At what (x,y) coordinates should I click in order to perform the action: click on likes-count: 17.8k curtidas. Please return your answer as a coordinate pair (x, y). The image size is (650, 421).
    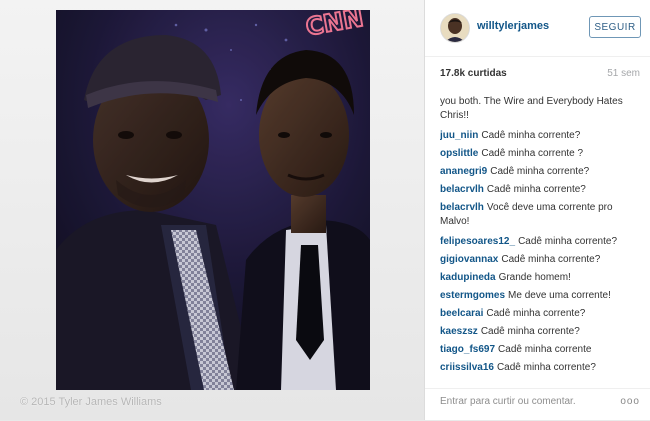
    Looking at the image, I should click on (473, 73).